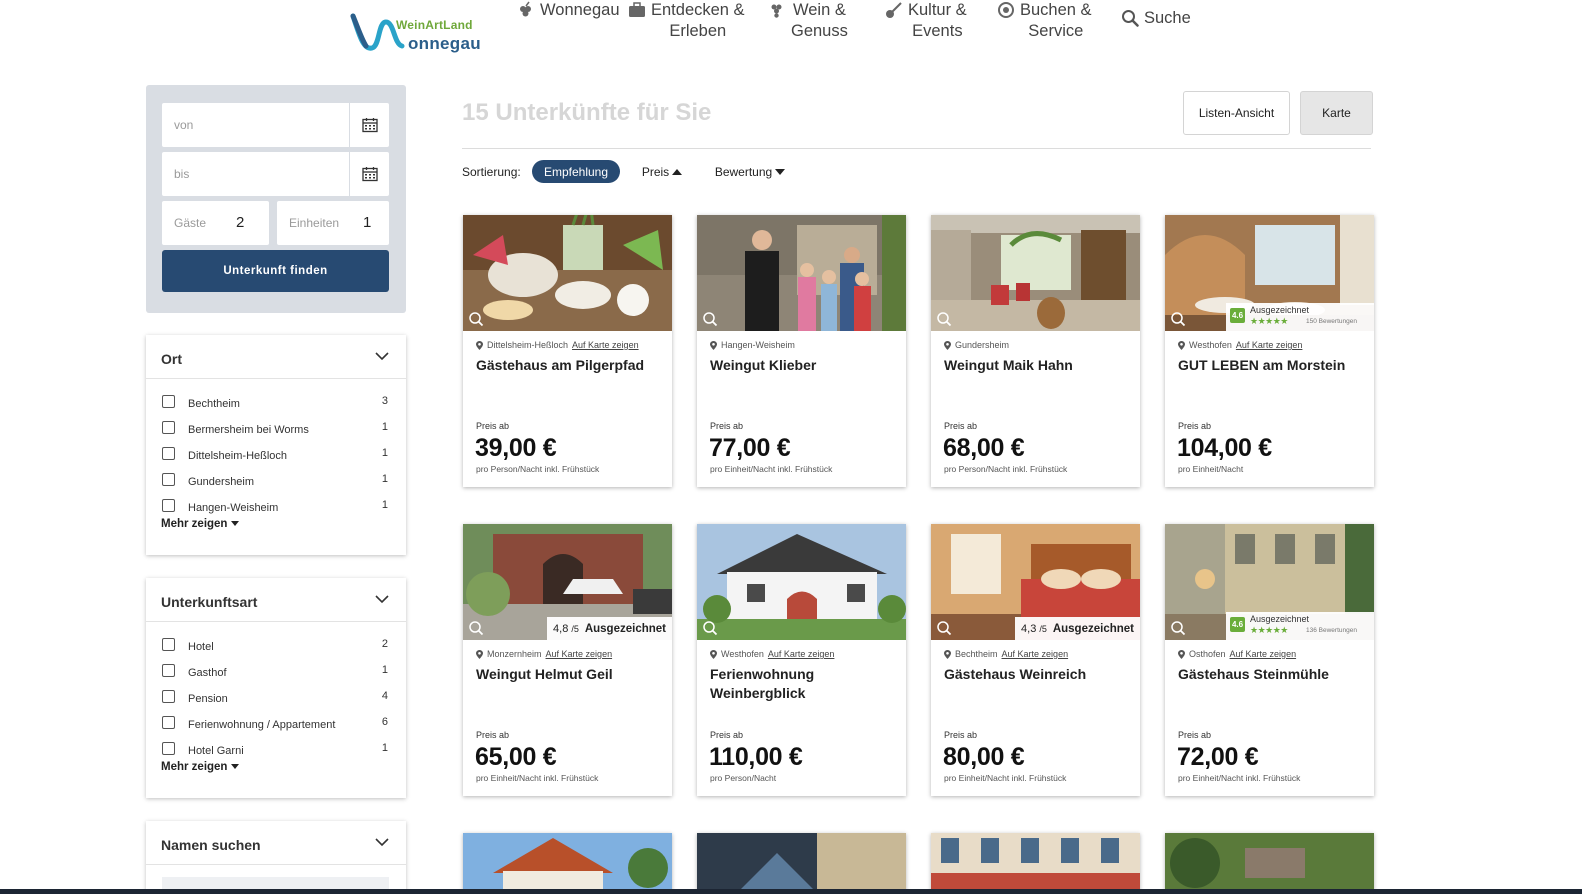 The image size is (1582, 894). Describe the element at coordinates (377, 32) in the screenshot. I see `logo-wave-icon` at that location.